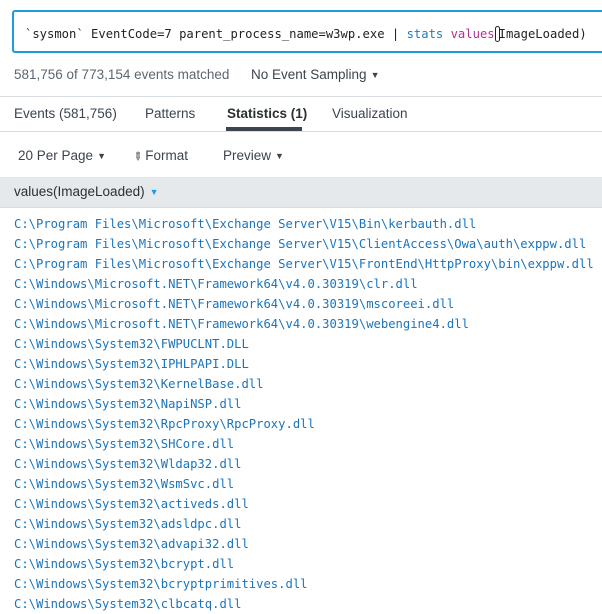 The image size is (602, 614). What do you see at coordinates (446, 34) in the screenshot?
I see `query-space` at bounding box center [446, 34].